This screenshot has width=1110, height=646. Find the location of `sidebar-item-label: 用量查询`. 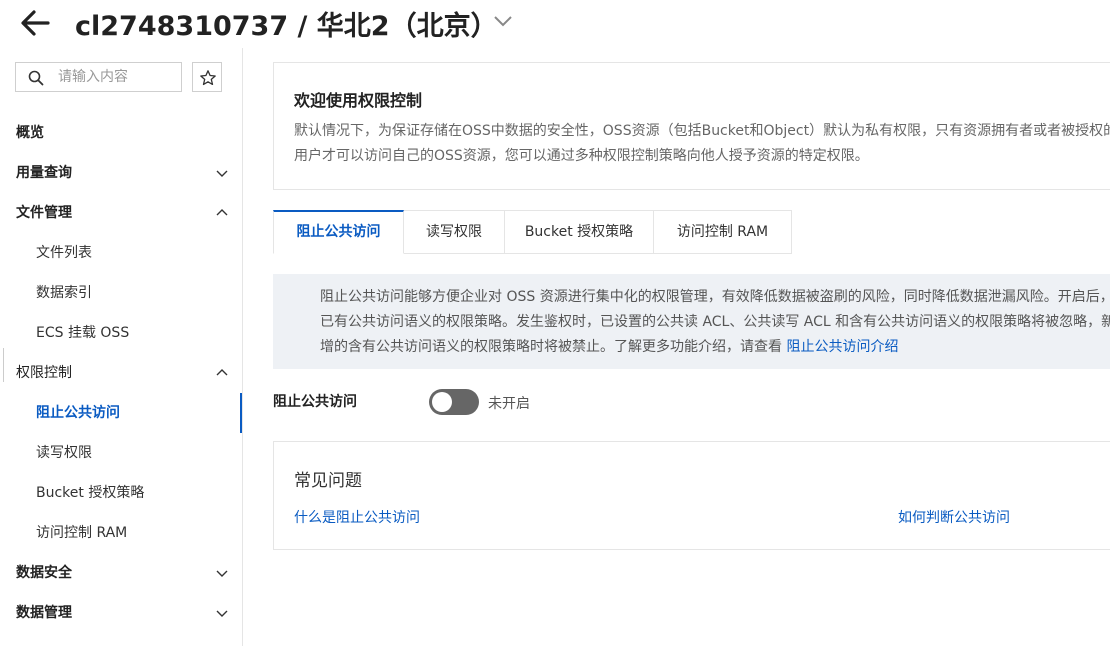

sidebar-item-label: 用量查询 is located at coordinates (44, 173).